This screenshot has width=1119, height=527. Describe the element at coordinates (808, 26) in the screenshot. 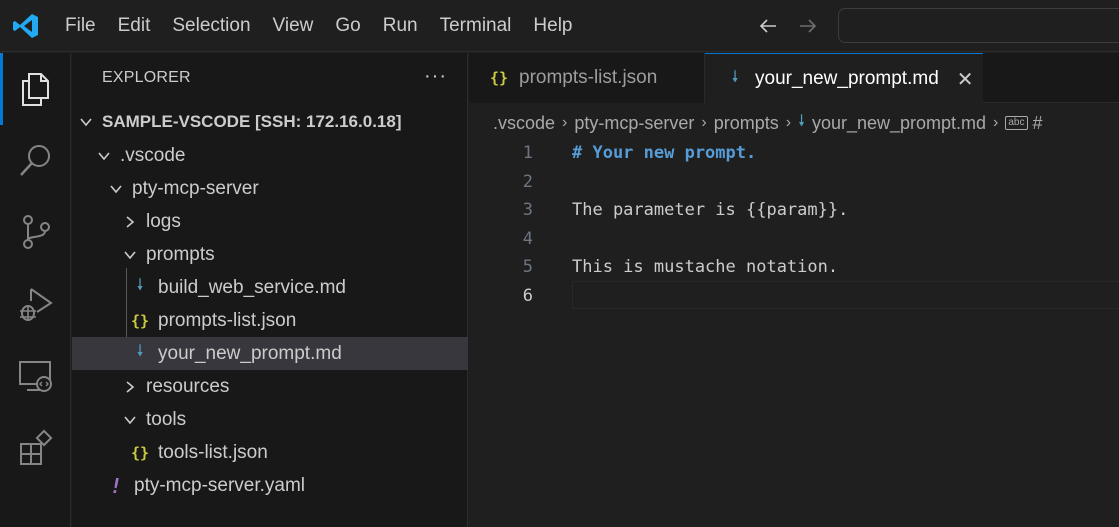

I see `arrow-right-icon` at that location.